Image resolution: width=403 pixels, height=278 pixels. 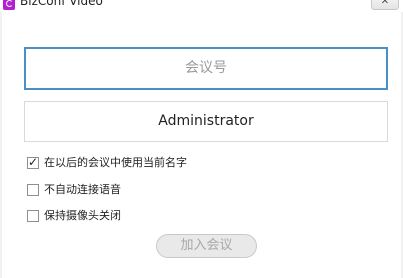 I want to click on close-icon: ✕, so click(x=385, y=3).